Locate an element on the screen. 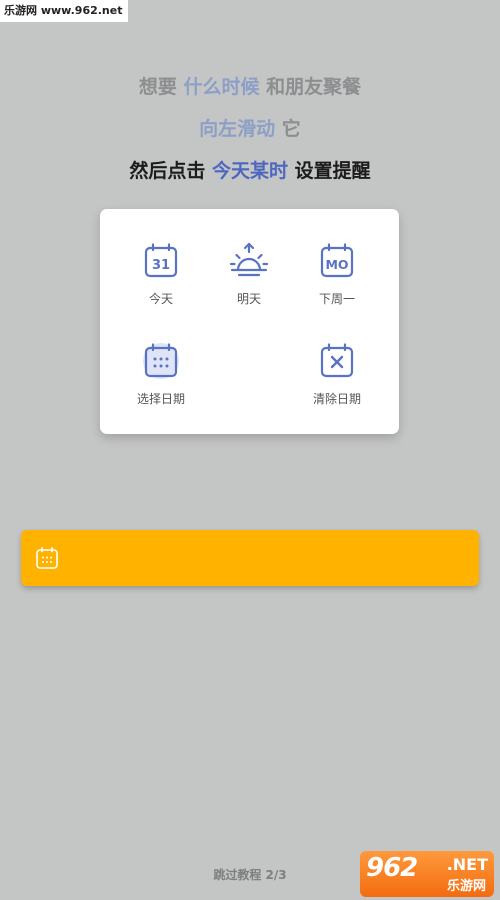 This screenshot has height=900, width=500. headline-text: 它 is located at coordinates (288, 129).